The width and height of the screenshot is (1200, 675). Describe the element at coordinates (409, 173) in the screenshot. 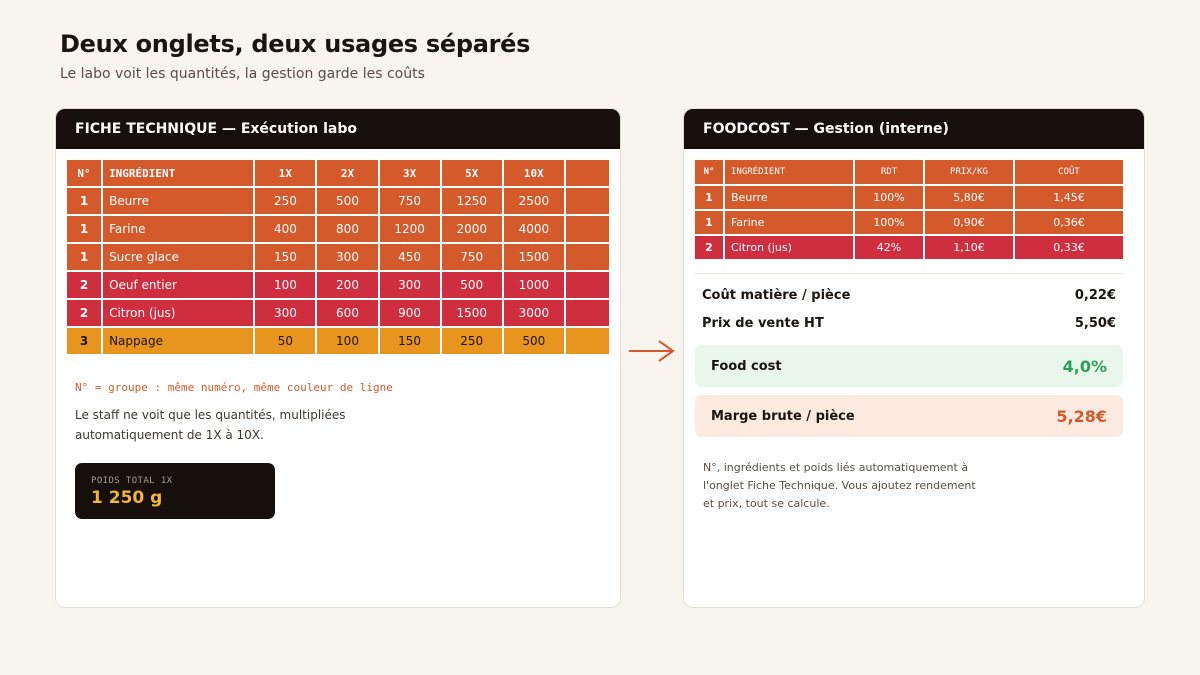

I see `column-header-3x: 3X` at that location.